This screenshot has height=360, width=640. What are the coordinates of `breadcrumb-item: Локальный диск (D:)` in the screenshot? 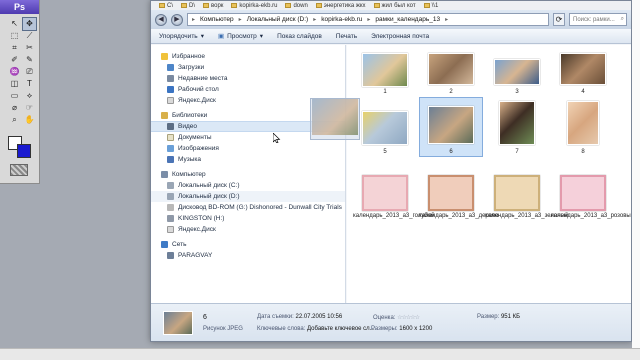 It's located at (278, 19).